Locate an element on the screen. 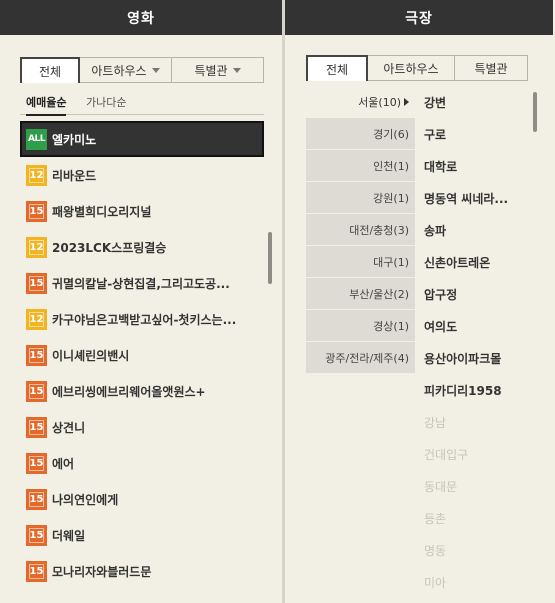 The image size is (555, 603). movie-tab-special-label: 특별관 is located at coordinates (211, 70).